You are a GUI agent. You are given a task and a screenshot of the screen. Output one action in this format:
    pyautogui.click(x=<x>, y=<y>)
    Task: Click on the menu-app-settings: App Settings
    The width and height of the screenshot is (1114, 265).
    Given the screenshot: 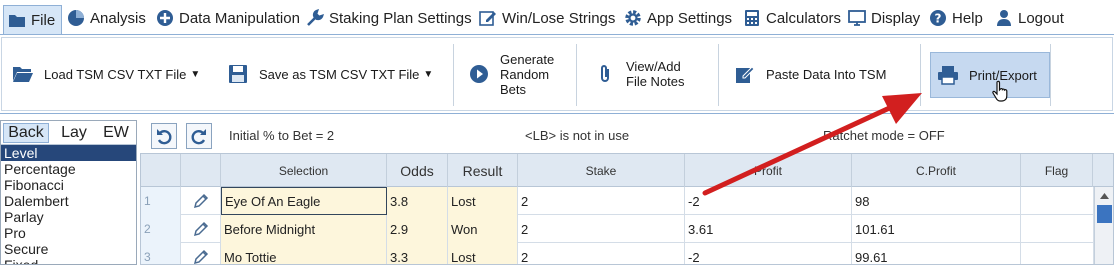 What is the action you would take?
    pyautogui.click(x=678, y=18)
    